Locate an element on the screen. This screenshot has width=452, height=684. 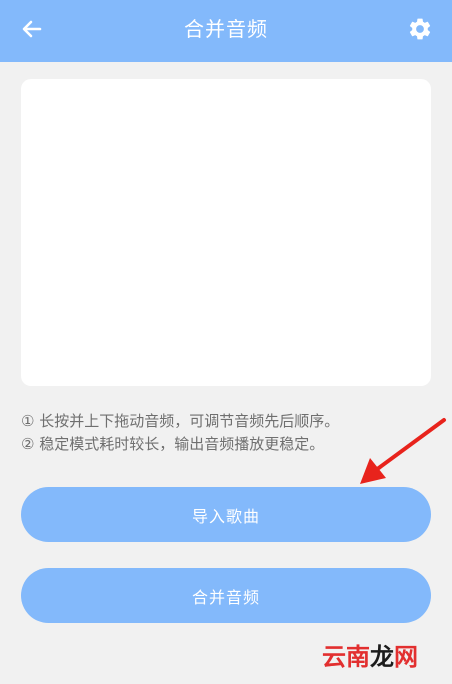
merge-audio-button: 合并音频 is located at coordinates (226, 595).